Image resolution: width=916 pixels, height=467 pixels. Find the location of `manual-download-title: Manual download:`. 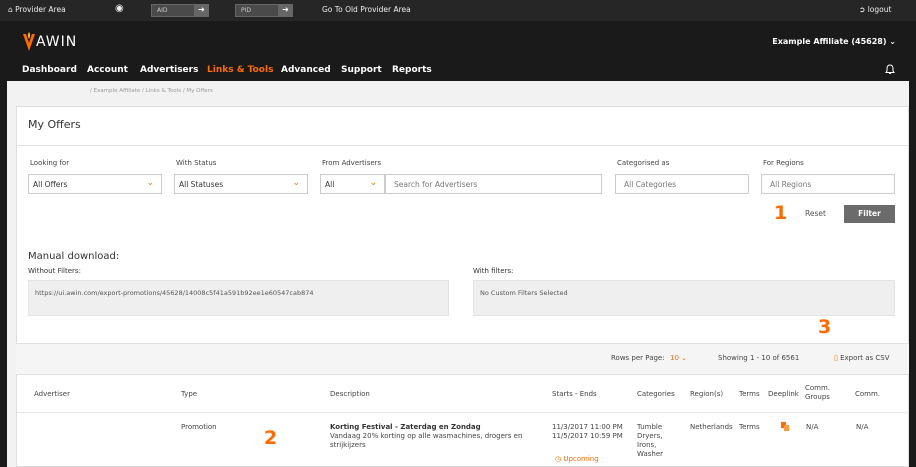

manual-download-title: Manual download: is located at coordinates (74, 256).